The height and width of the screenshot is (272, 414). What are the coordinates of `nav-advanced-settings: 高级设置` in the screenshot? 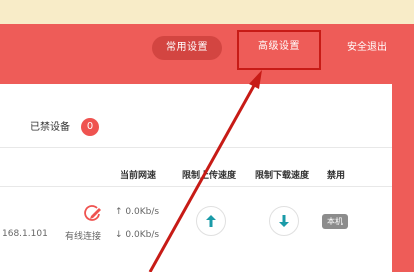 It's located at (279, 49).